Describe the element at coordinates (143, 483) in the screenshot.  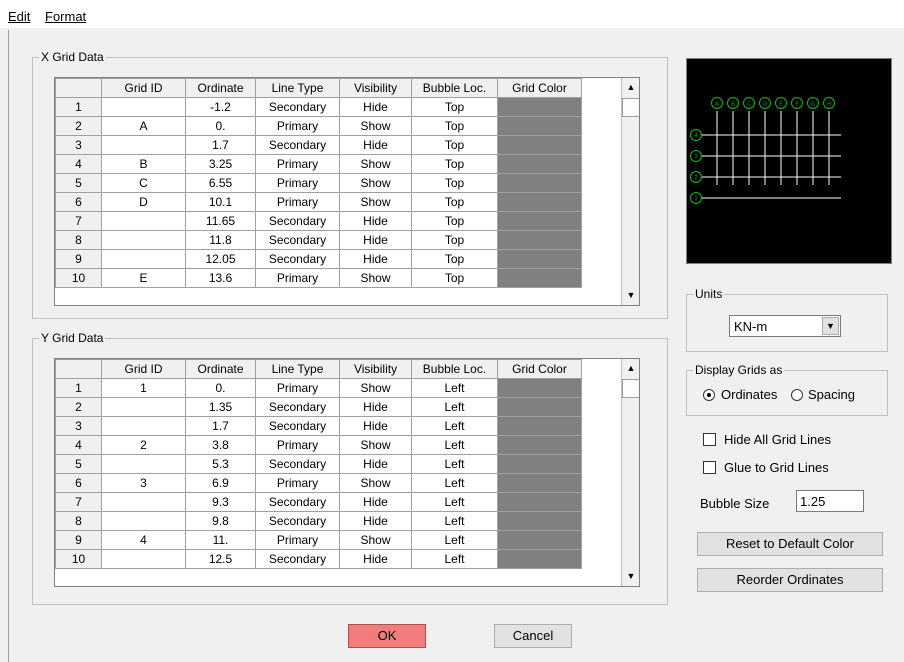
I see `grid-cell: 3` at that location.